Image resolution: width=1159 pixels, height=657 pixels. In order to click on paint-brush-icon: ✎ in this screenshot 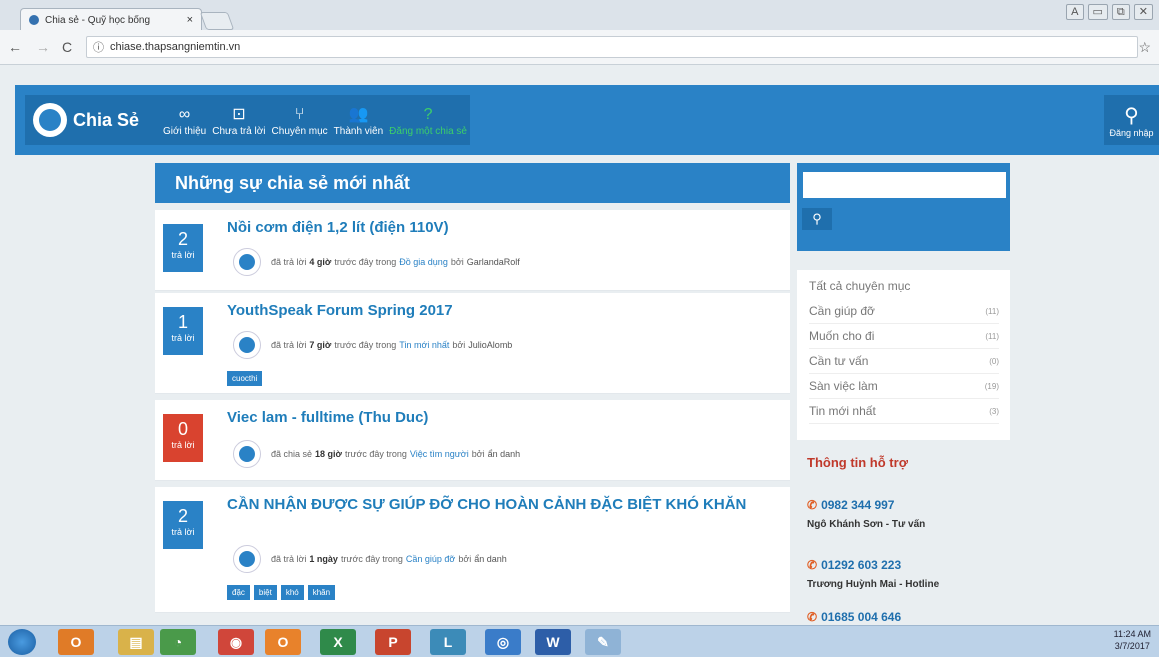, I will do `click(603, 642)`.